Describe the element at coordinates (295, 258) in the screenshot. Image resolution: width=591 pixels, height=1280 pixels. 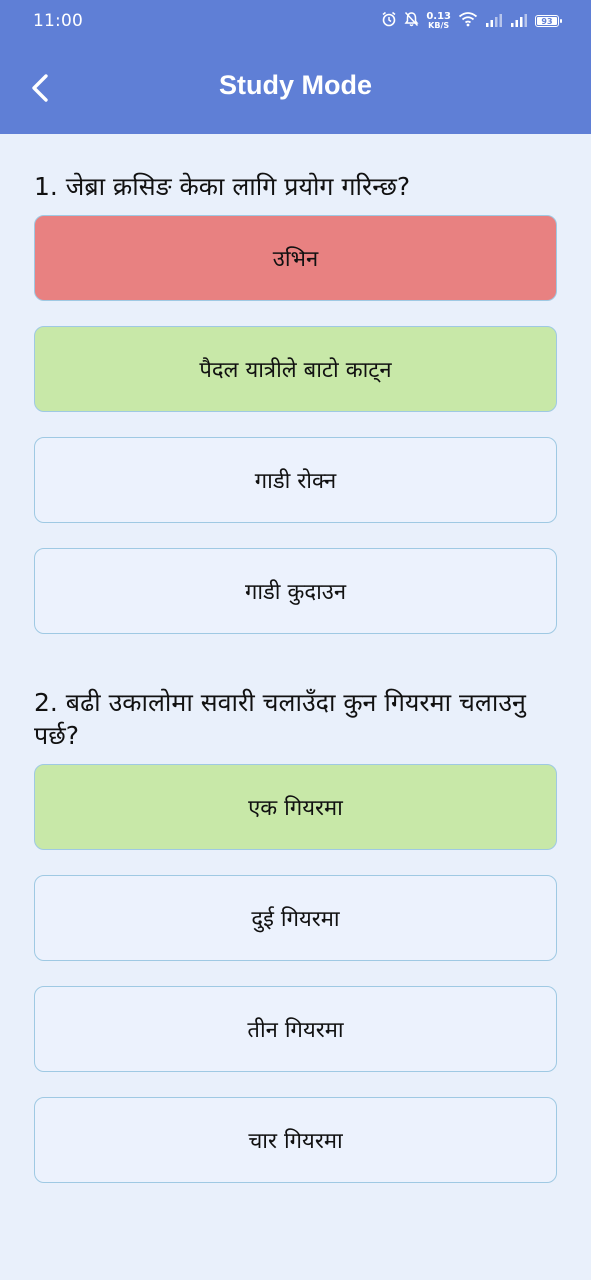
I see `answer-option: उभिन` at that location.